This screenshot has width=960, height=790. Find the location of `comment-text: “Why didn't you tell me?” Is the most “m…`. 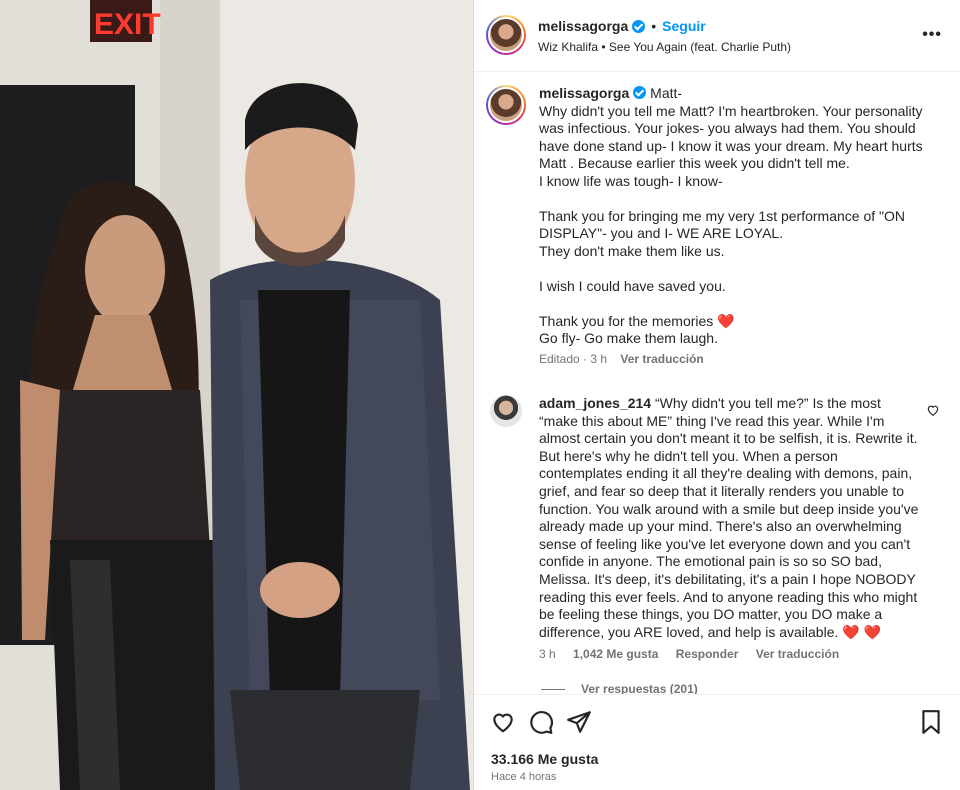

comment-text: “Why didn't you tell me?” Is the most “m… is located at coordinates (729, 517).